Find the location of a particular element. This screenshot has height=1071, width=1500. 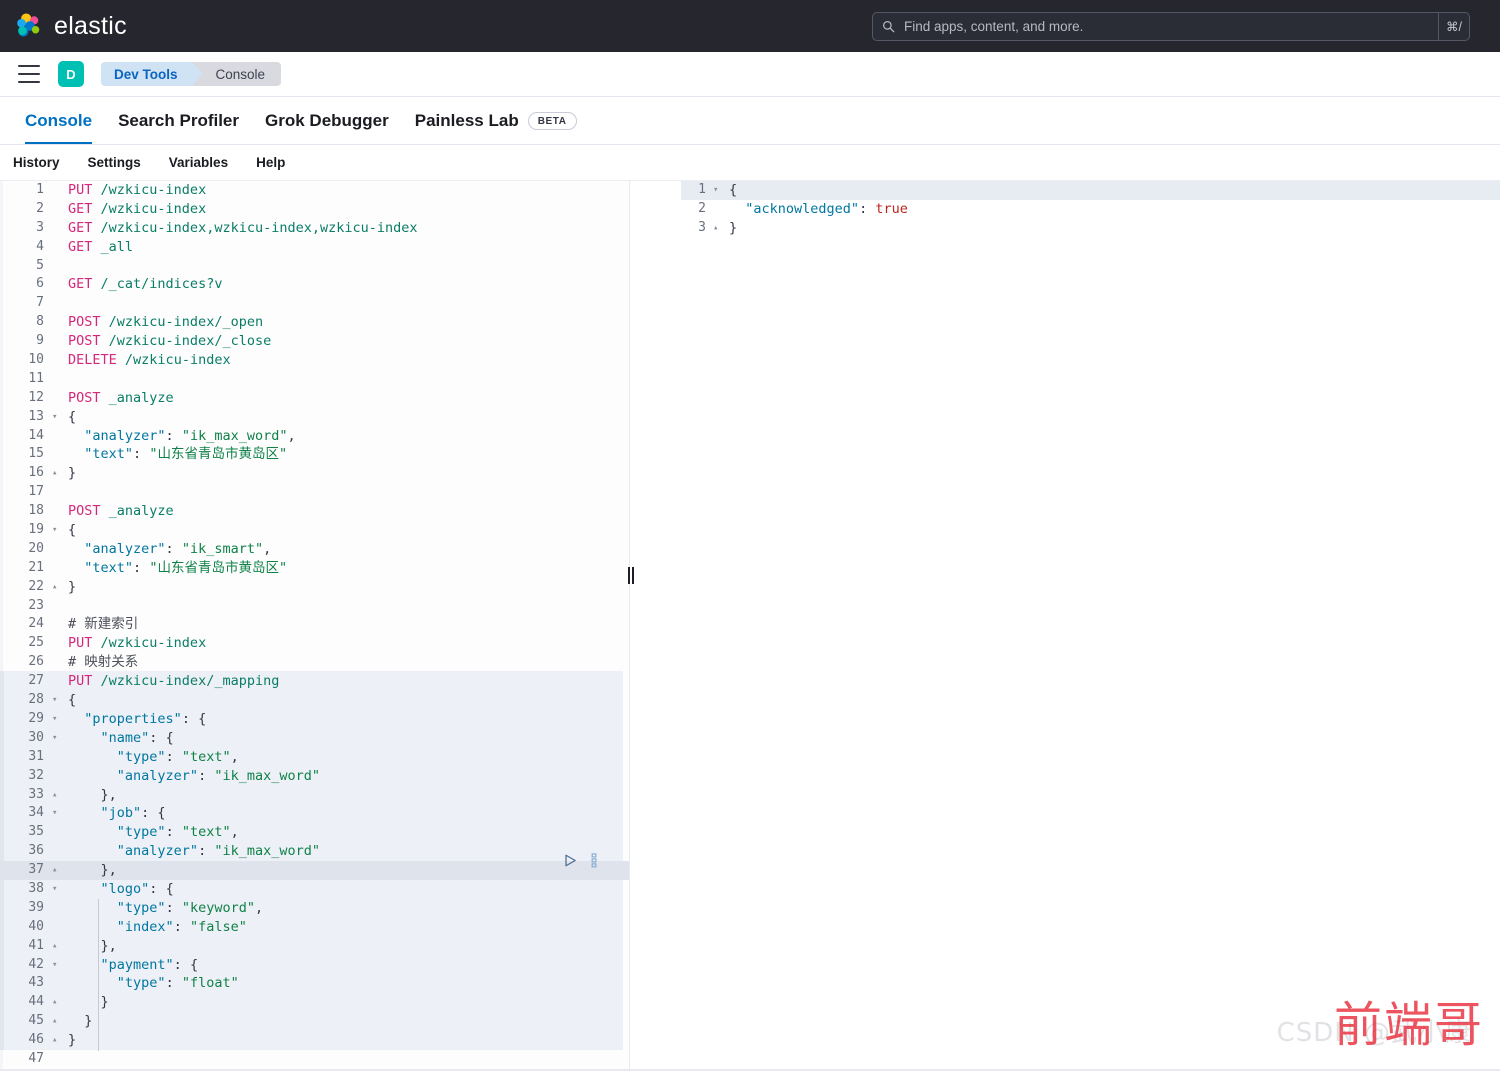

code-text: PUT /wzkicu-index/_mapping is located at coordinates (174, 681).